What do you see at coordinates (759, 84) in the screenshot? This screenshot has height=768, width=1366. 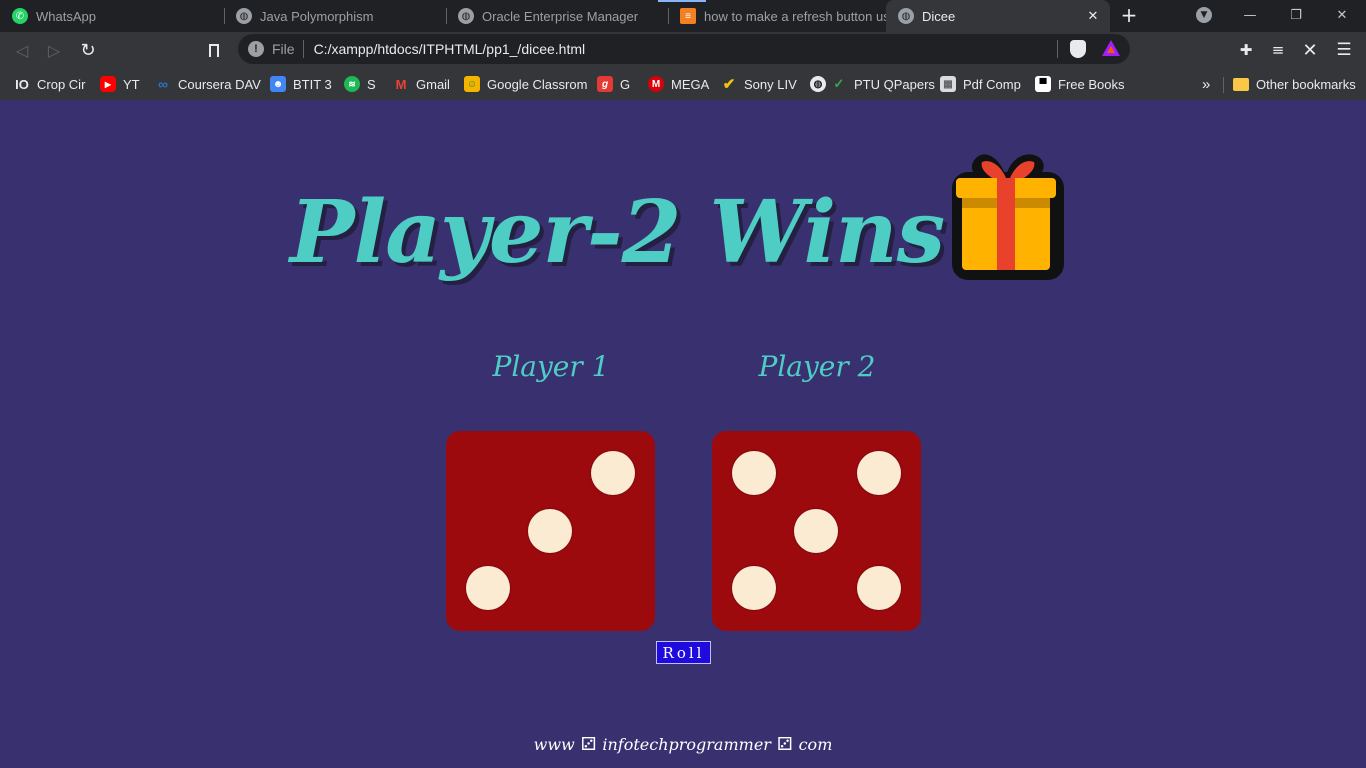 I see `bookmark-sony-liv: ✔ Sony LIV` at bounding box center [759, 84].